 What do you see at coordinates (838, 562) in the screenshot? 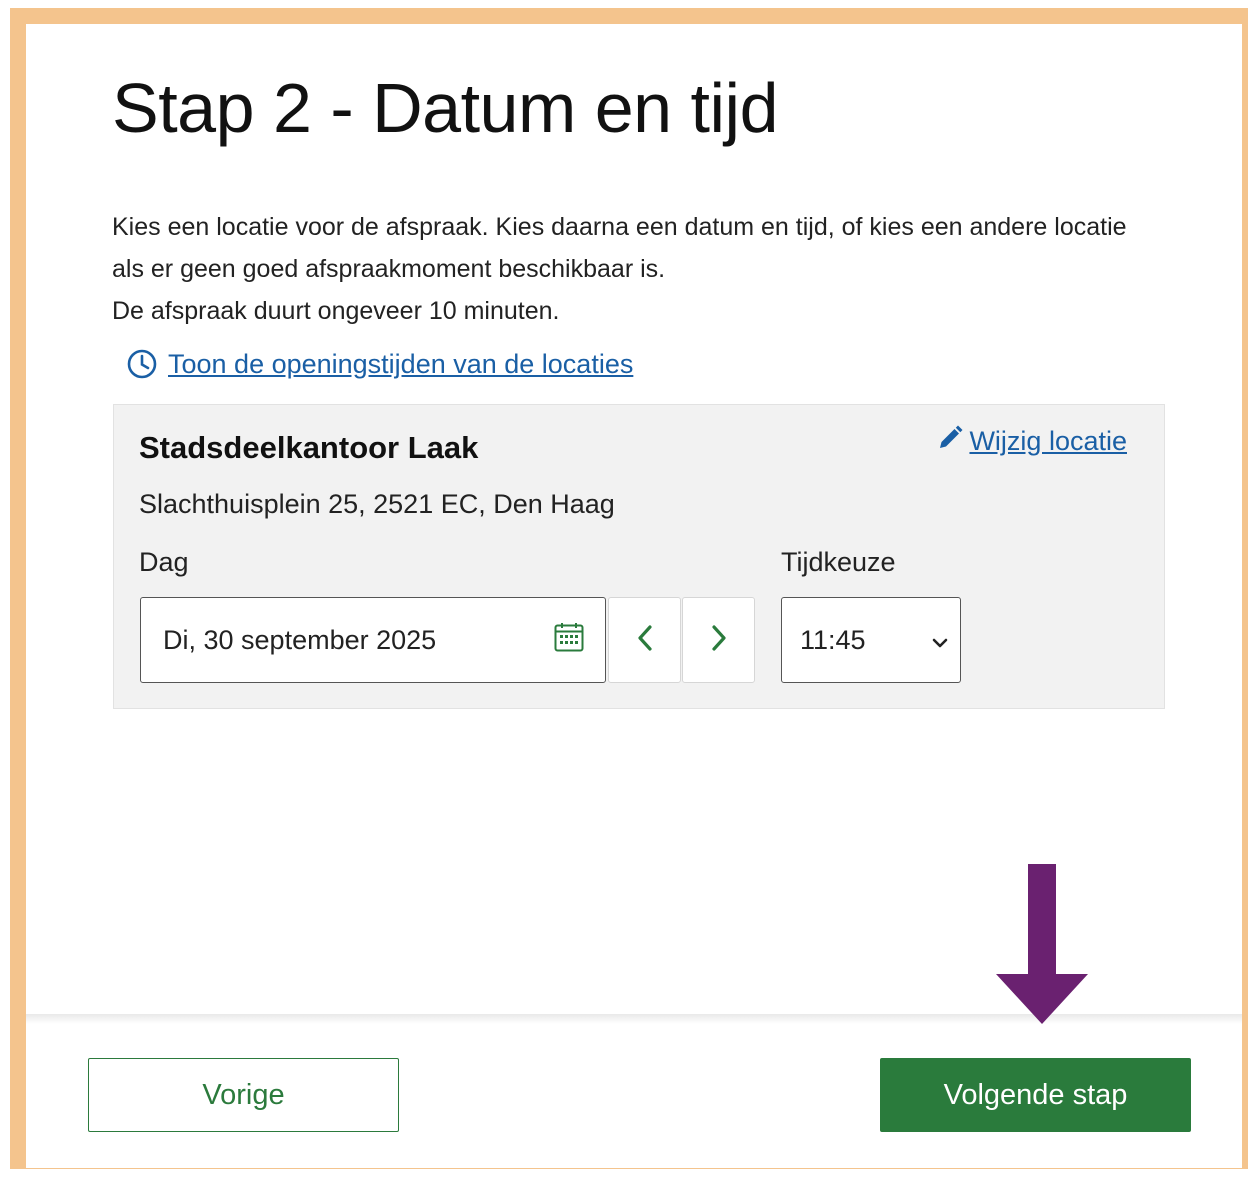
I see `time-label: Tijdkeuze` at bounding box center [838, 562].